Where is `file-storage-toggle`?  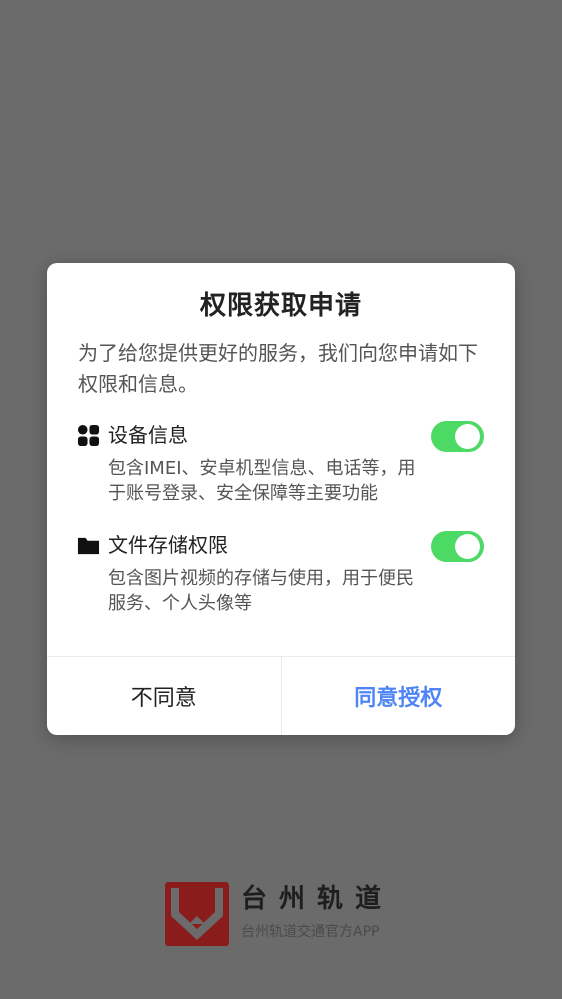
file-storage-toggle is located at coordinates (457, 546).